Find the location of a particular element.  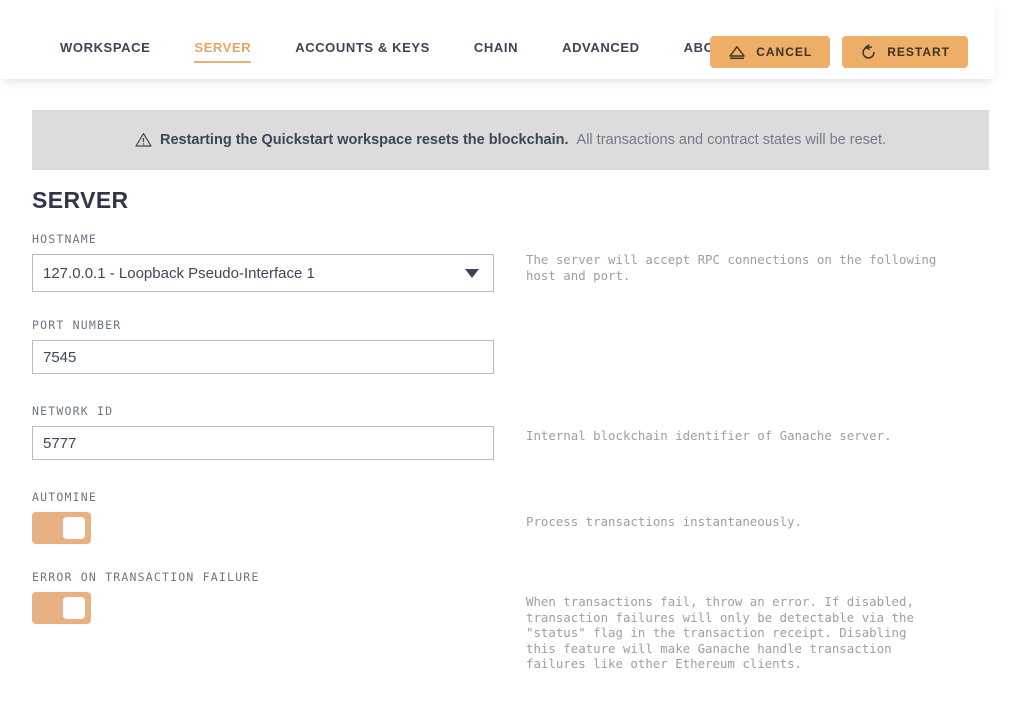

header-actions: CANCEL RESTART is located at coordinates (839, 52).